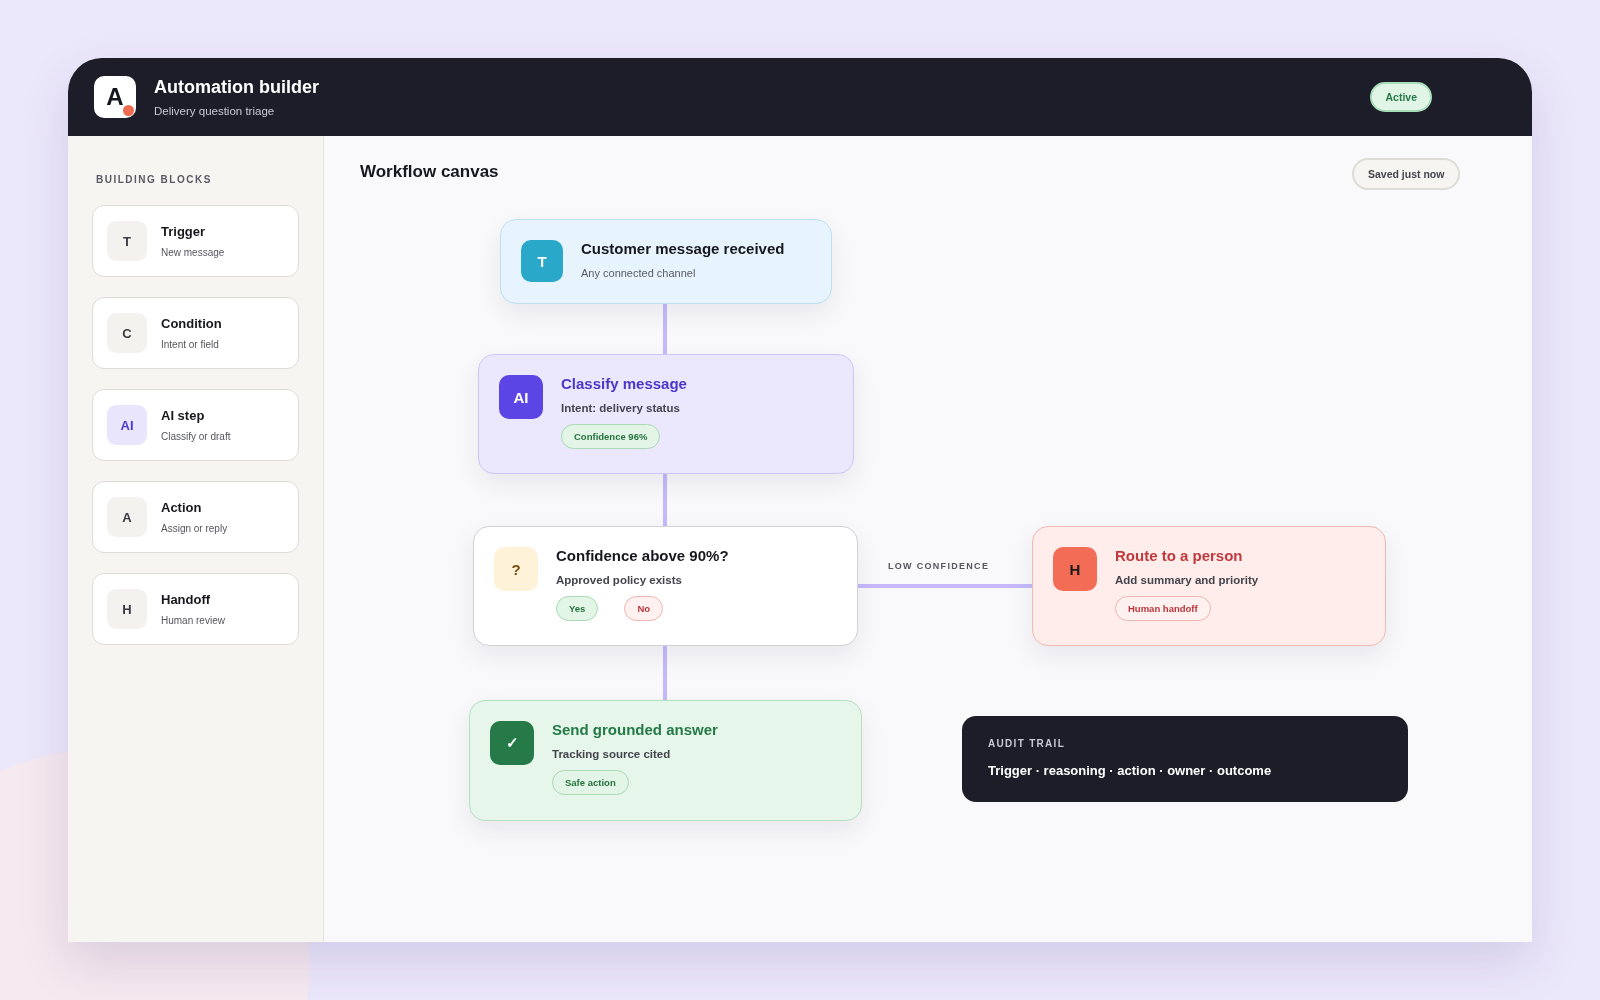 The image size is (1600, 1000). I want to click on building-block: T Trigger New message, so click(195, 241).